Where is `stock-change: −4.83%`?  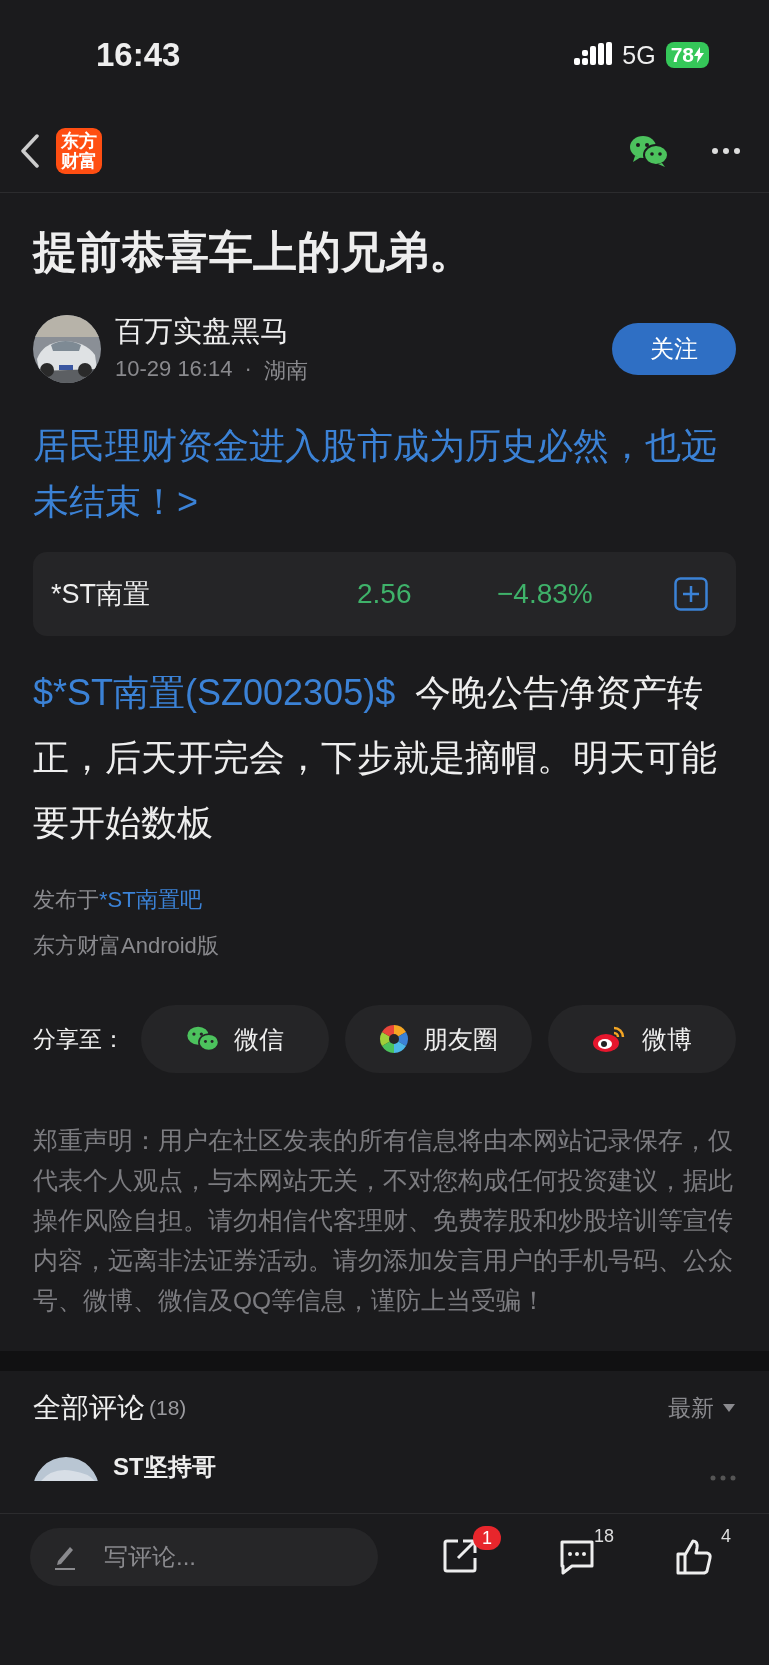
stock-change: −4.83% is located at coordinates (545, 594).